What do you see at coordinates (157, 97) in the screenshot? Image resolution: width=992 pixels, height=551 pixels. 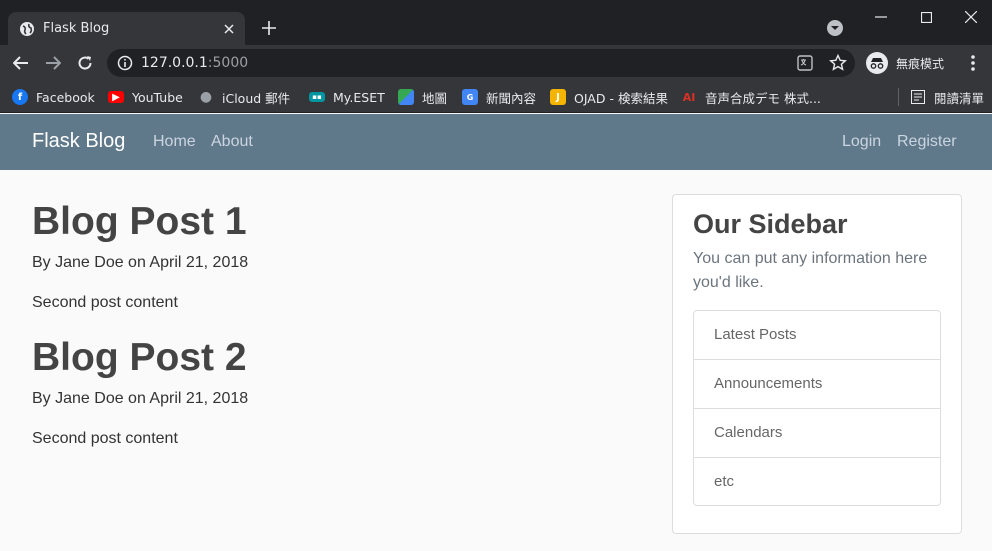 I see `bookmark-label: YouTube` at bounding box center [157, 97].